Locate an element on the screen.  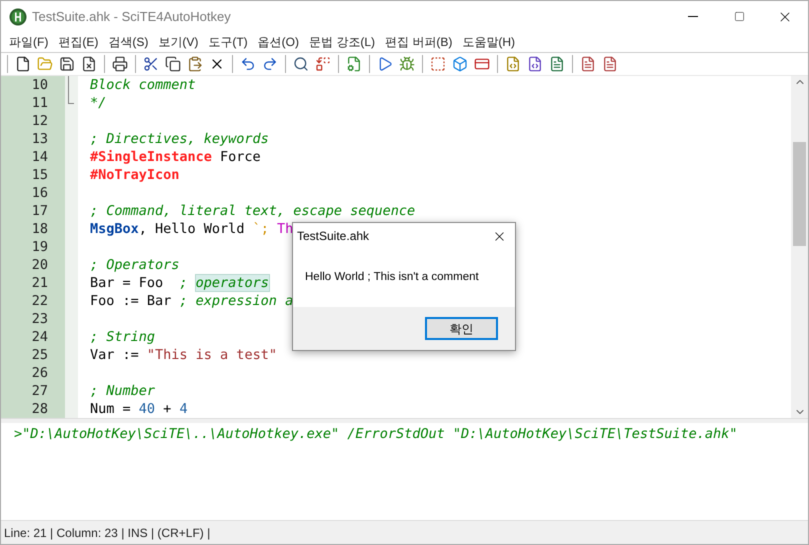
menu-item: 문법 강조(L) is located at coordinates (342, 42).